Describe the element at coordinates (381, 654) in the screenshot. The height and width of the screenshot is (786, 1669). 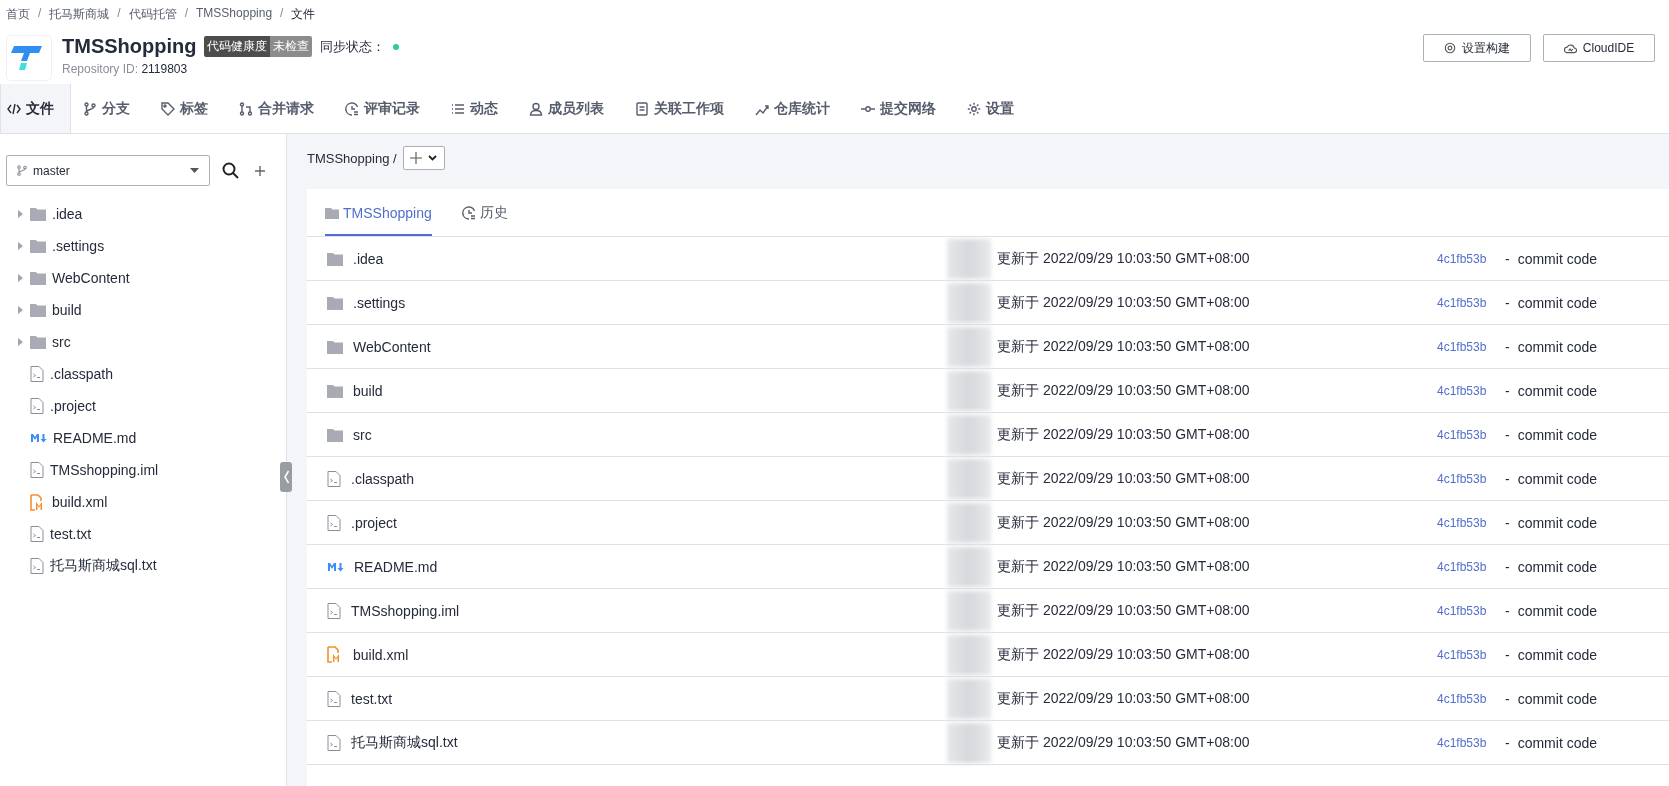
I see `file-name-link: build.xml` at that location.